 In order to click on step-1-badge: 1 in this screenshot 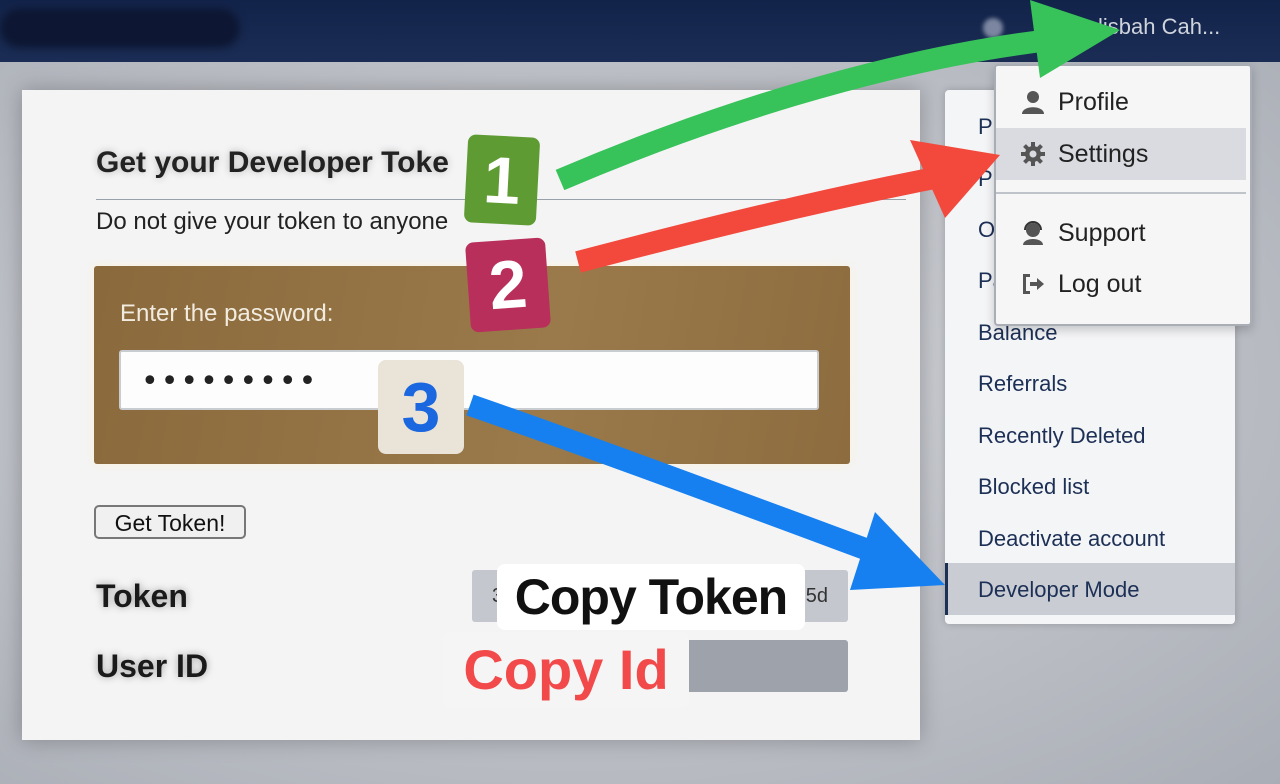, I will do `click(502, 180)`.